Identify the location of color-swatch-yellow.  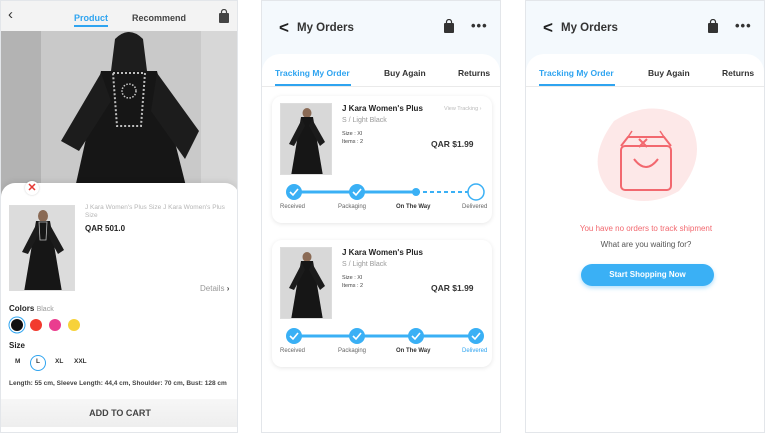
(74, 325).